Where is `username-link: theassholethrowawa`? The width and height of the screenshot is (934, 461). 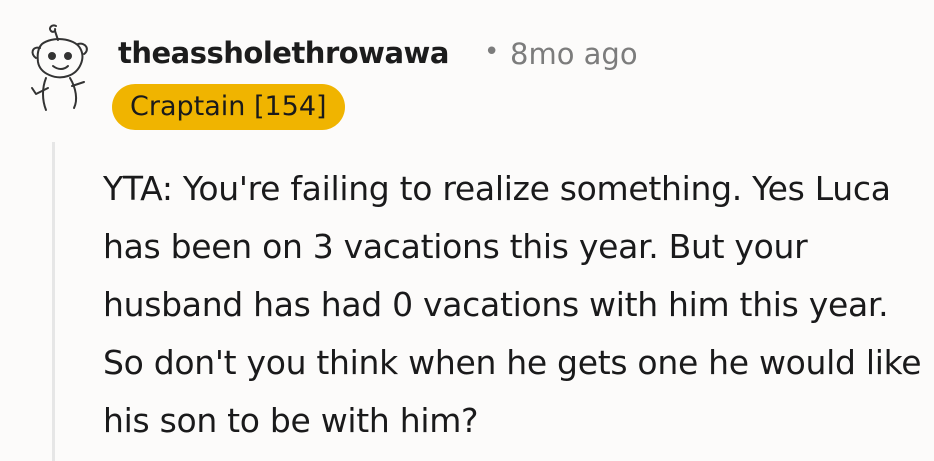
username-link: theassholethrowawa is located at coordinates (283, 53).